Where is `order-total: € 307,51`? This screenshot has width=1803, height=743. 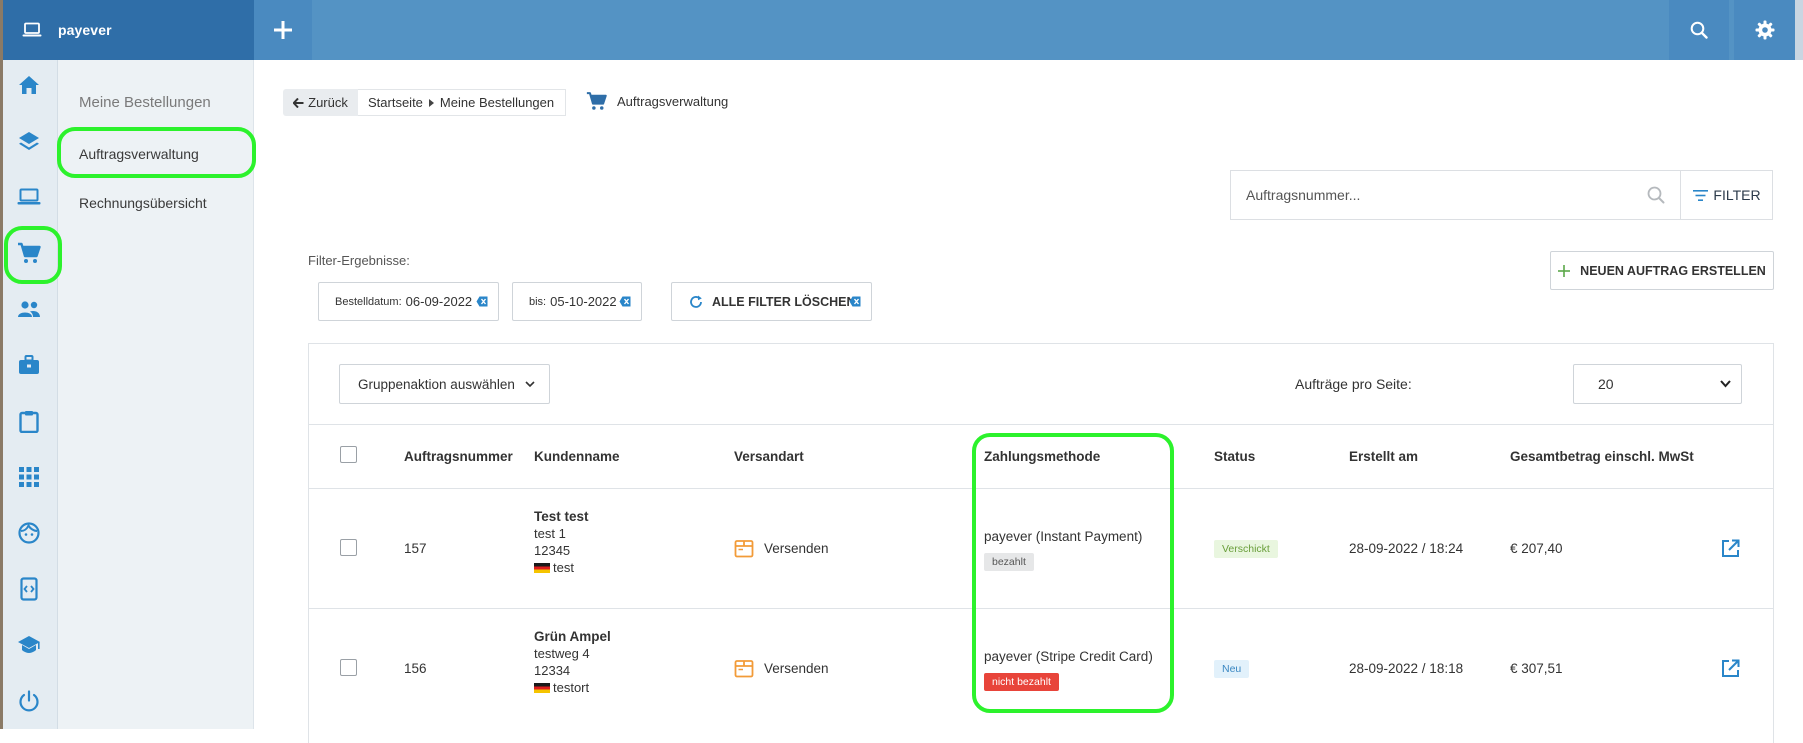 order-total: € 307,51 is located at coordinates (1536, 668).